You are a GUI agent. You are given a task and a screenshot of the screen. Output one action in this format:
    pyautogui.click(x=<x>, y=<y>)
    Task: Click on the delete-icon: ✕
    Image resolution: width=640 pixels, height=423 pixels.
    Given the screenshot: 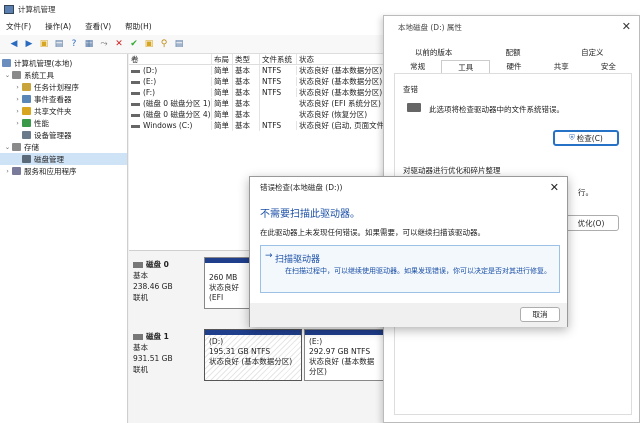 What is the action you would take?
    pyautogui.click(x=119, y=44)
    